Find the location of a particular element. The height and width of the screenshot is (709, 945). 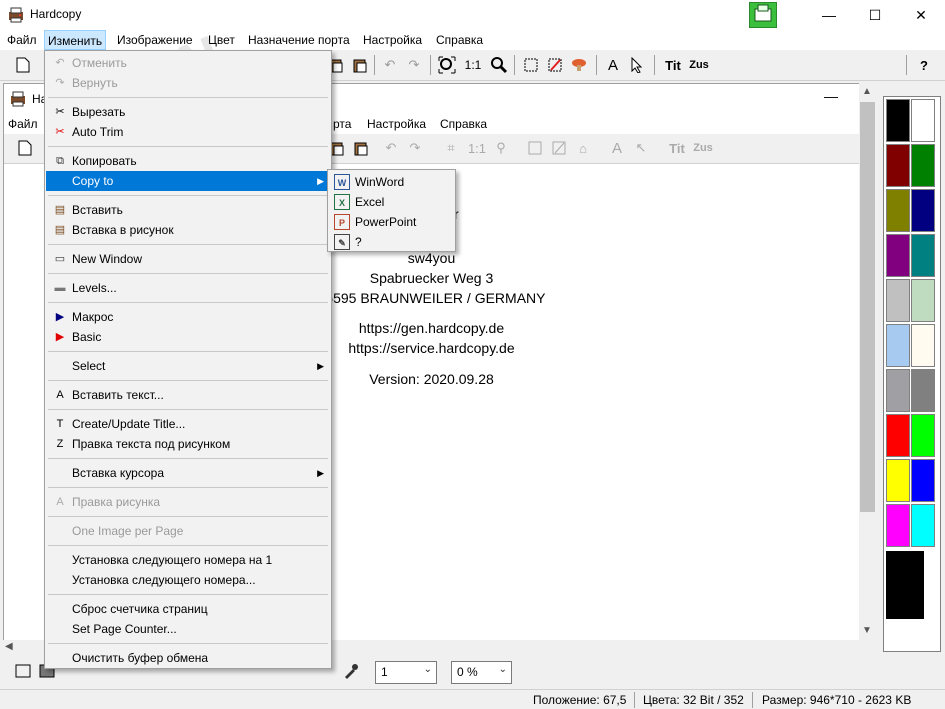

copy-to-item: W WinWord is located at coordinates (391, 182).